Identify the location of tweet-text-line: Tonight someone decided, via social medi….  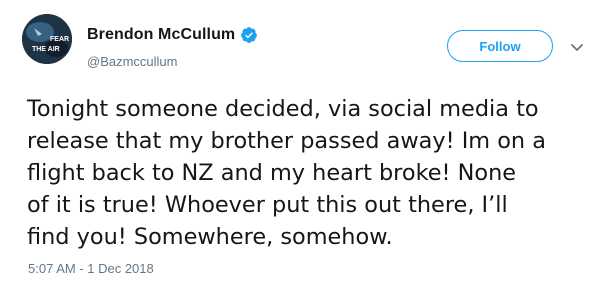
(283, 109).